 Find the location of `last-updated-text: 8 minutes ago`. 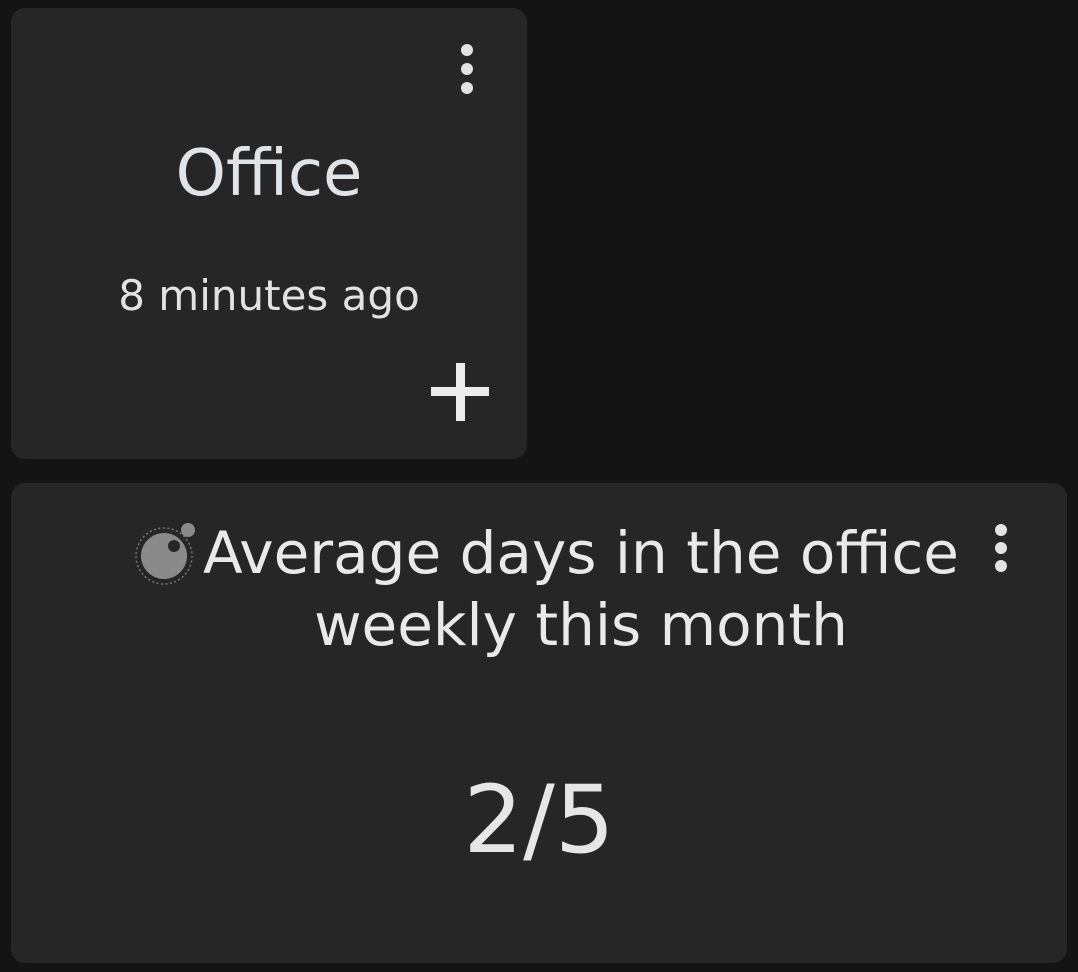

last-updated-text: 8 minutes ago is located at coordinates (269, 295).